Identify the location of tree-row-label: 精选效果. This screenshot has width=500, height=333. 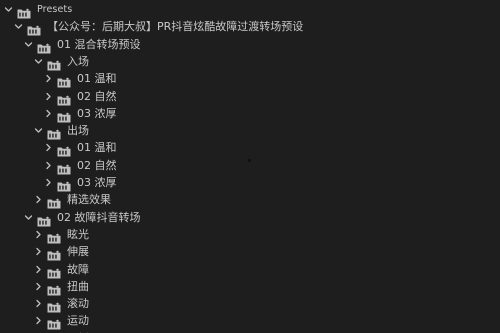
(89, 200).